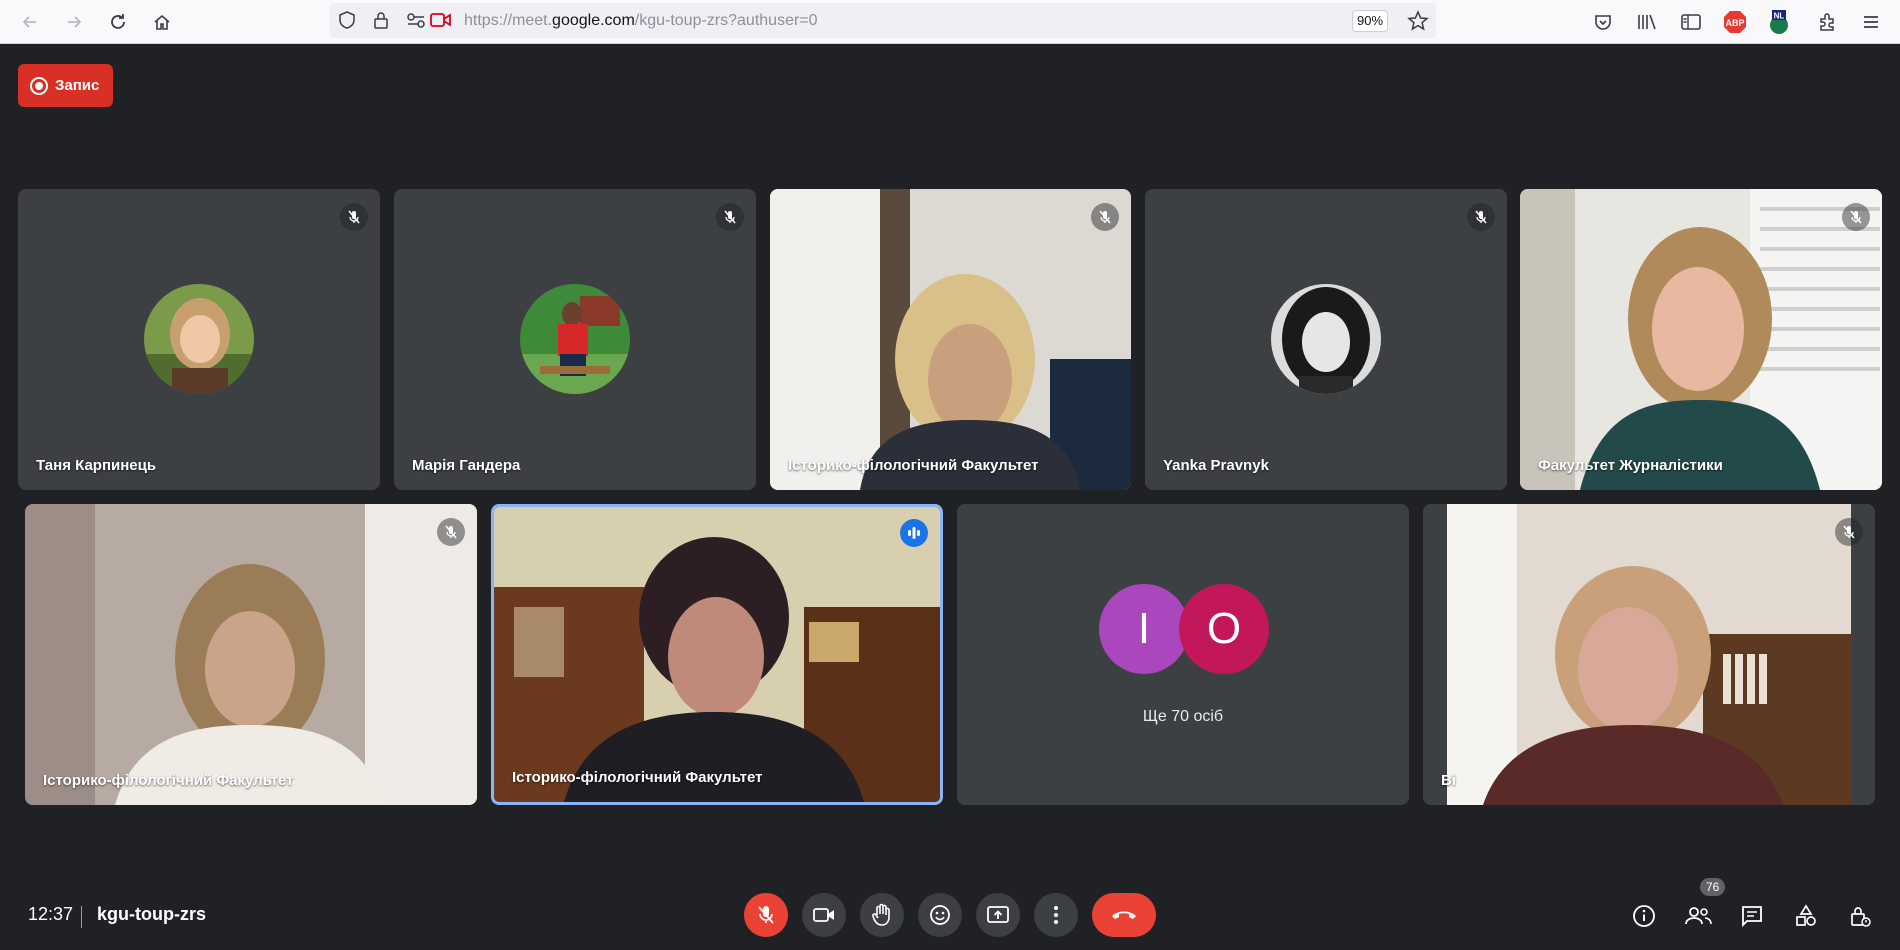 This screenshot has width=1900, height=950. I want to click on more-participants-tile: I O Ще 70 осіб, so click(1183, 654).